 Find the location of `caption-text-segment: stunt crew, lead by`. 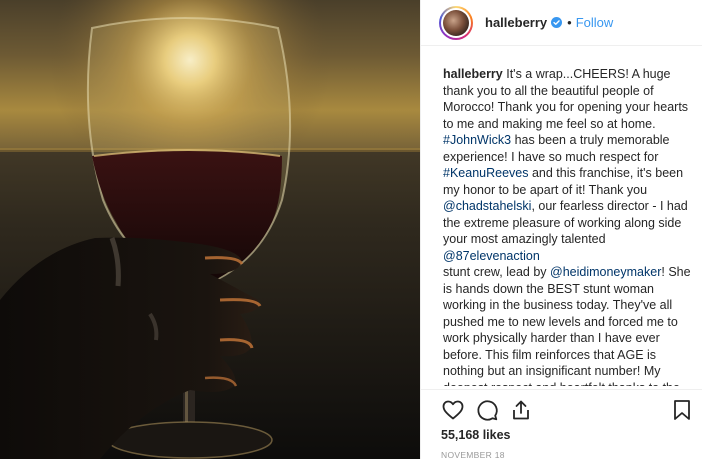

caption-text-segment: stunt crew, lead by is located at coordinates (497, 272).